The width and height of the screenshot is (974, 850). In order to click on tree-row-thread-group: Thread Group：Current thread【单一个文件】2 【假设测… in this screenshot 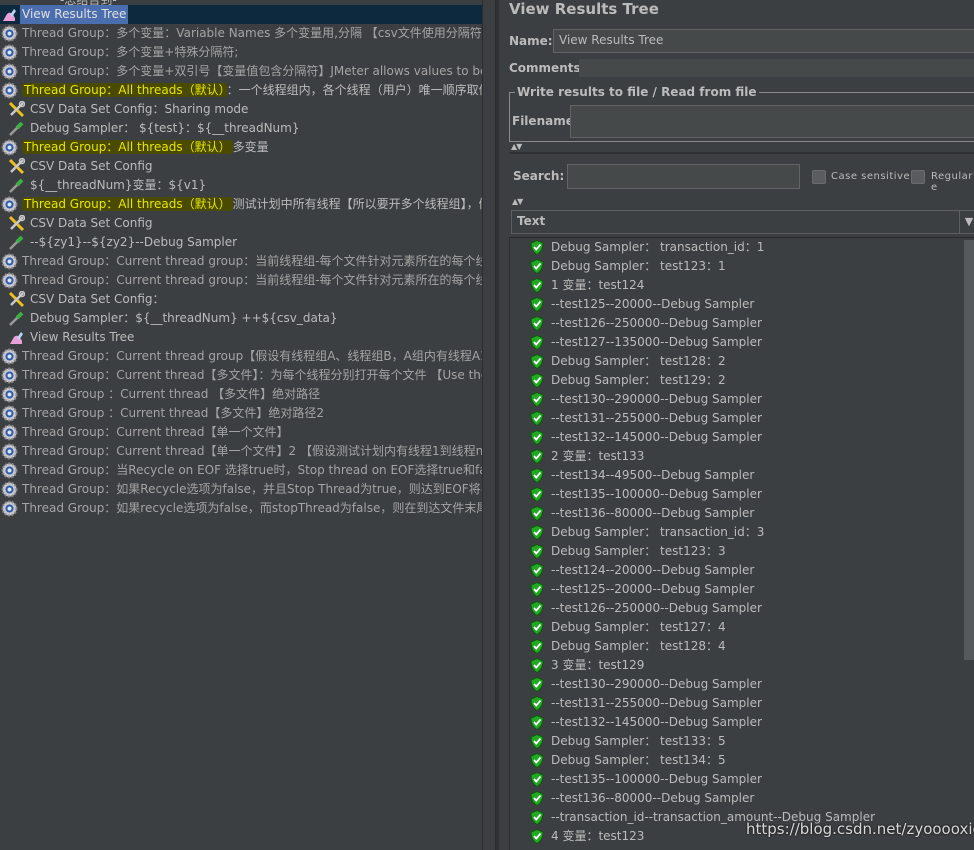, I will do `click(241, 451)`.